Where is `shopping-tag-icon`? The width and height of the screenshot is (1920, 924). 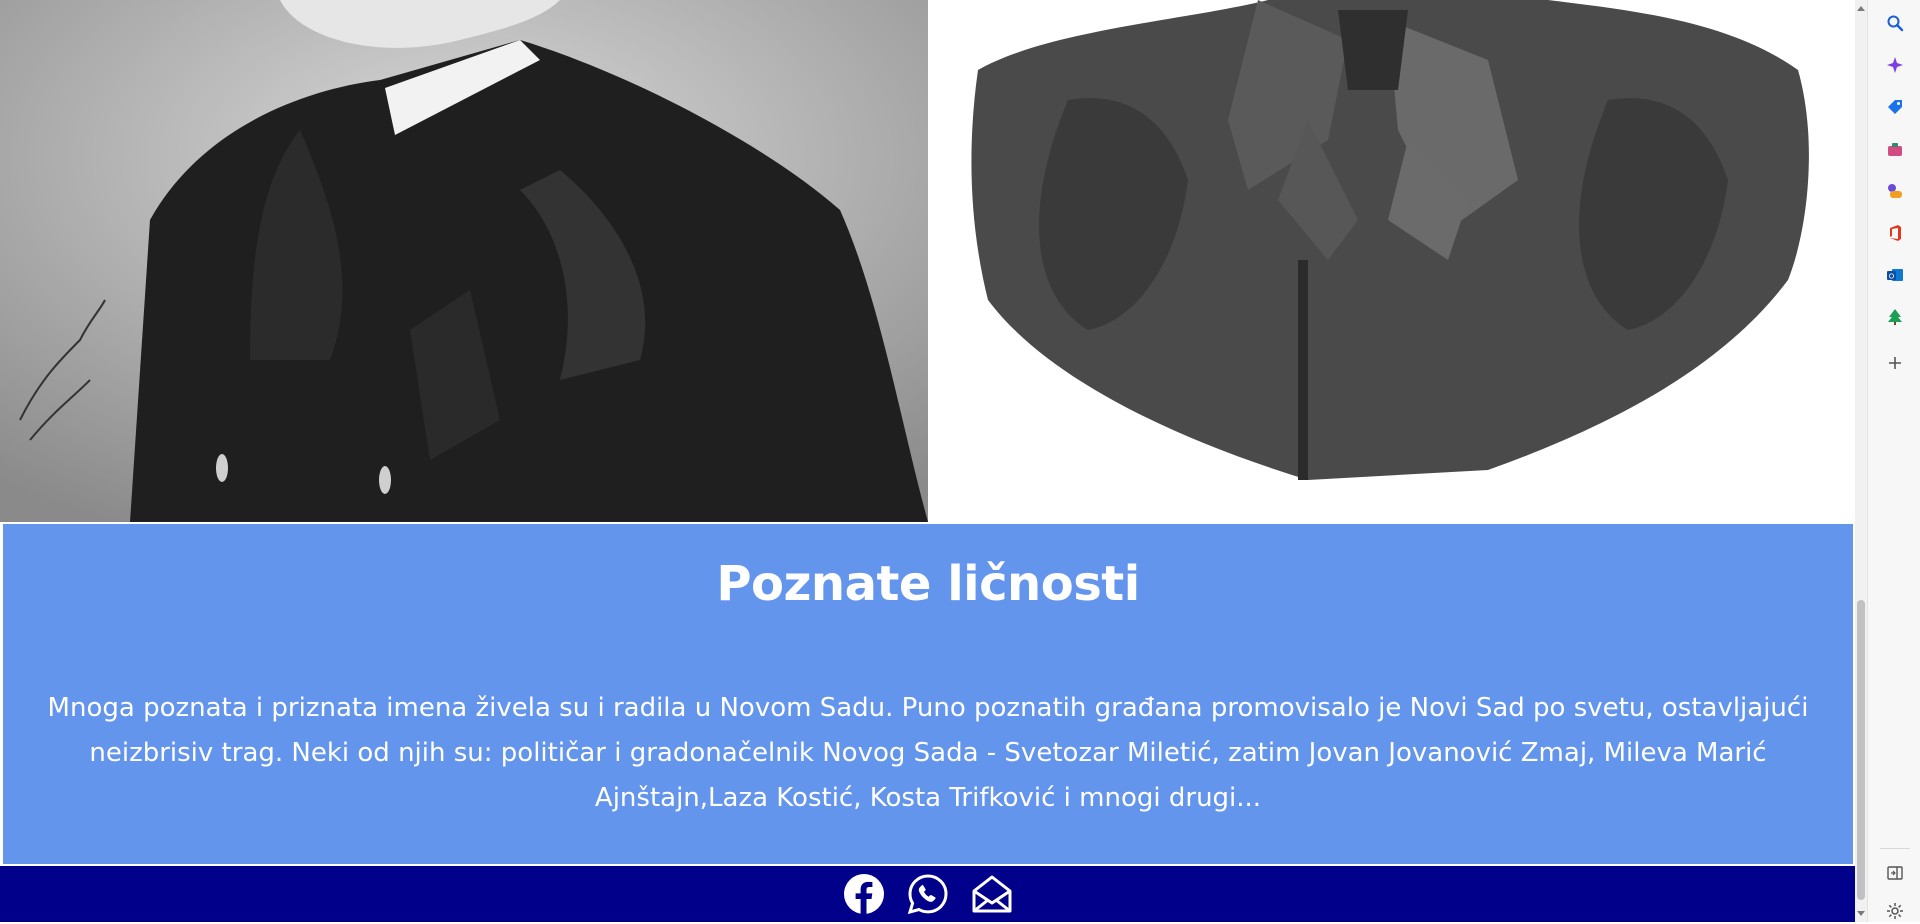
shopping-tag-icon is located at coordinates (1895, 107).